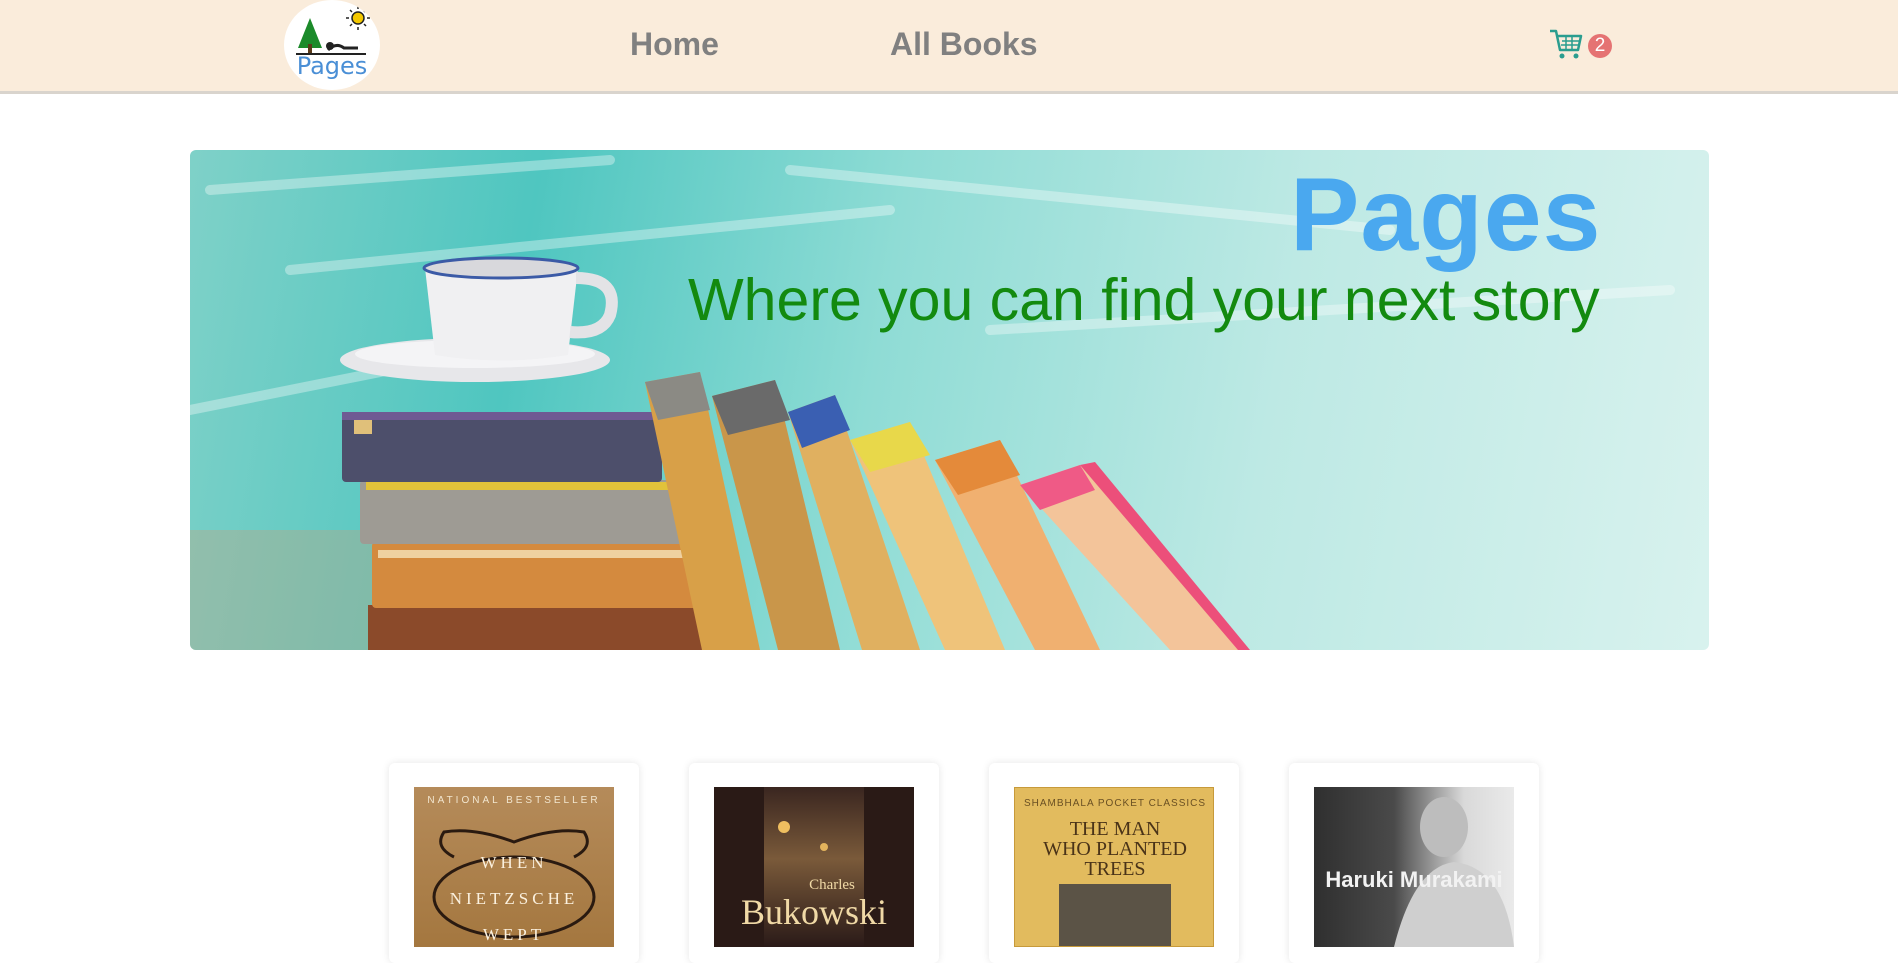 This screenshot has height=963, width=1898. I want to click on cart-button: 2, so click(1581, 46).